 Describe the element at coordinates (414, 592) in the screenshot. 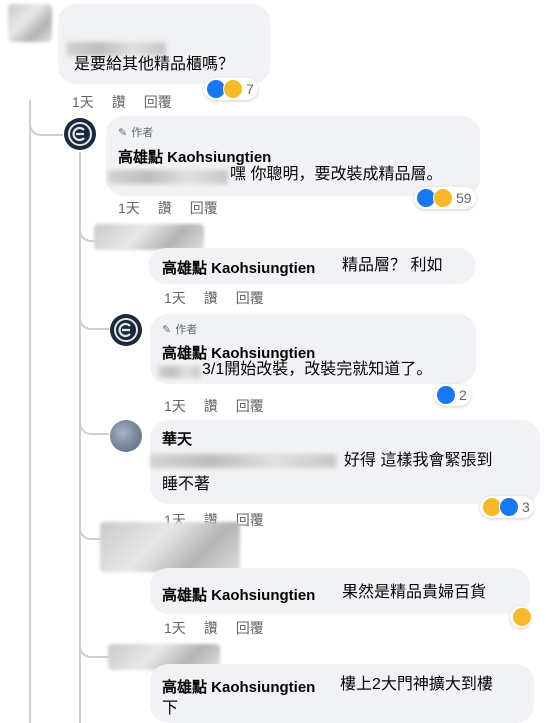

I see `comment-text: 果然是精品貴婦百貨` at that location.